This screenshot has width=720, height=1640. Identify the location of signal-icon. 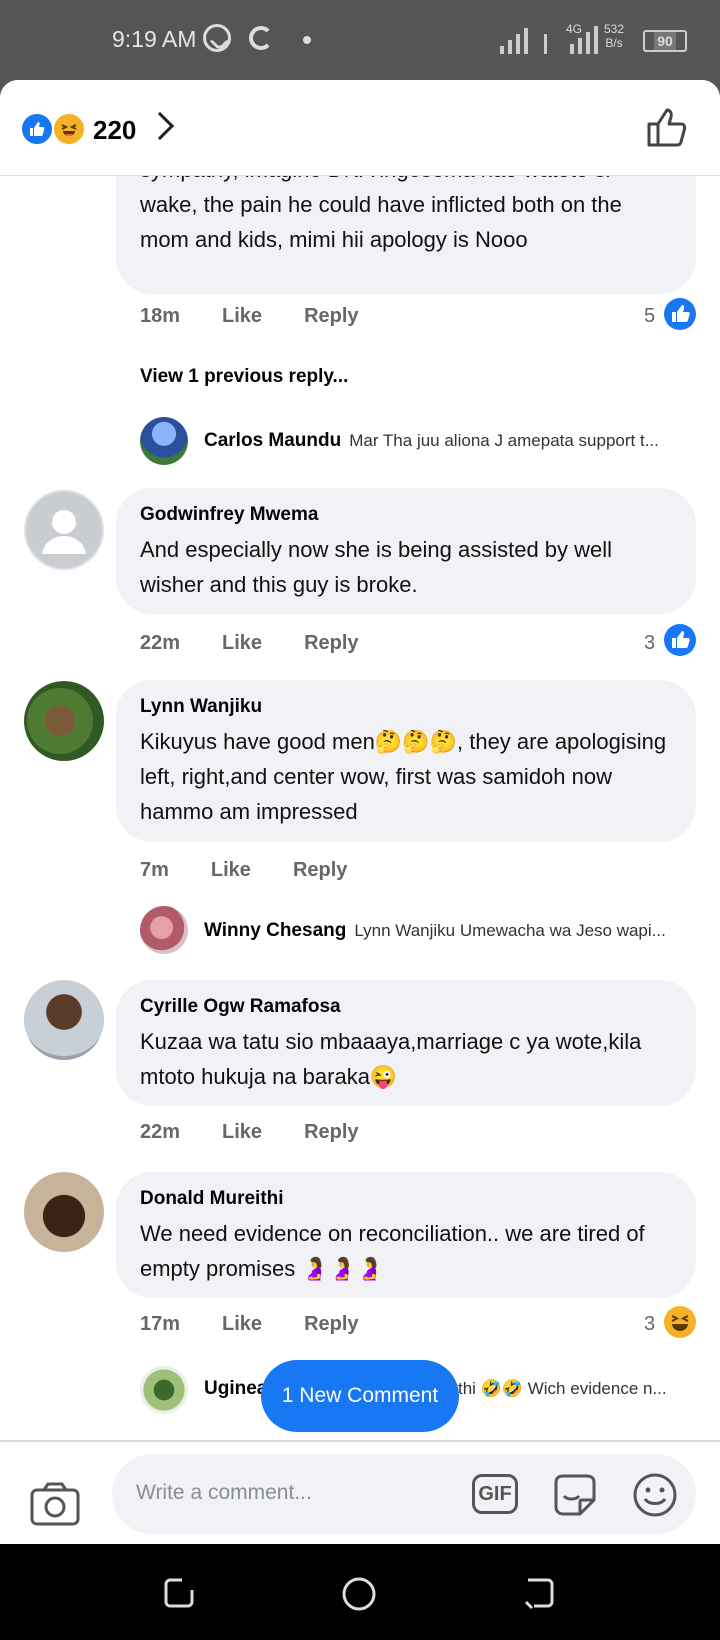
(550, 40).